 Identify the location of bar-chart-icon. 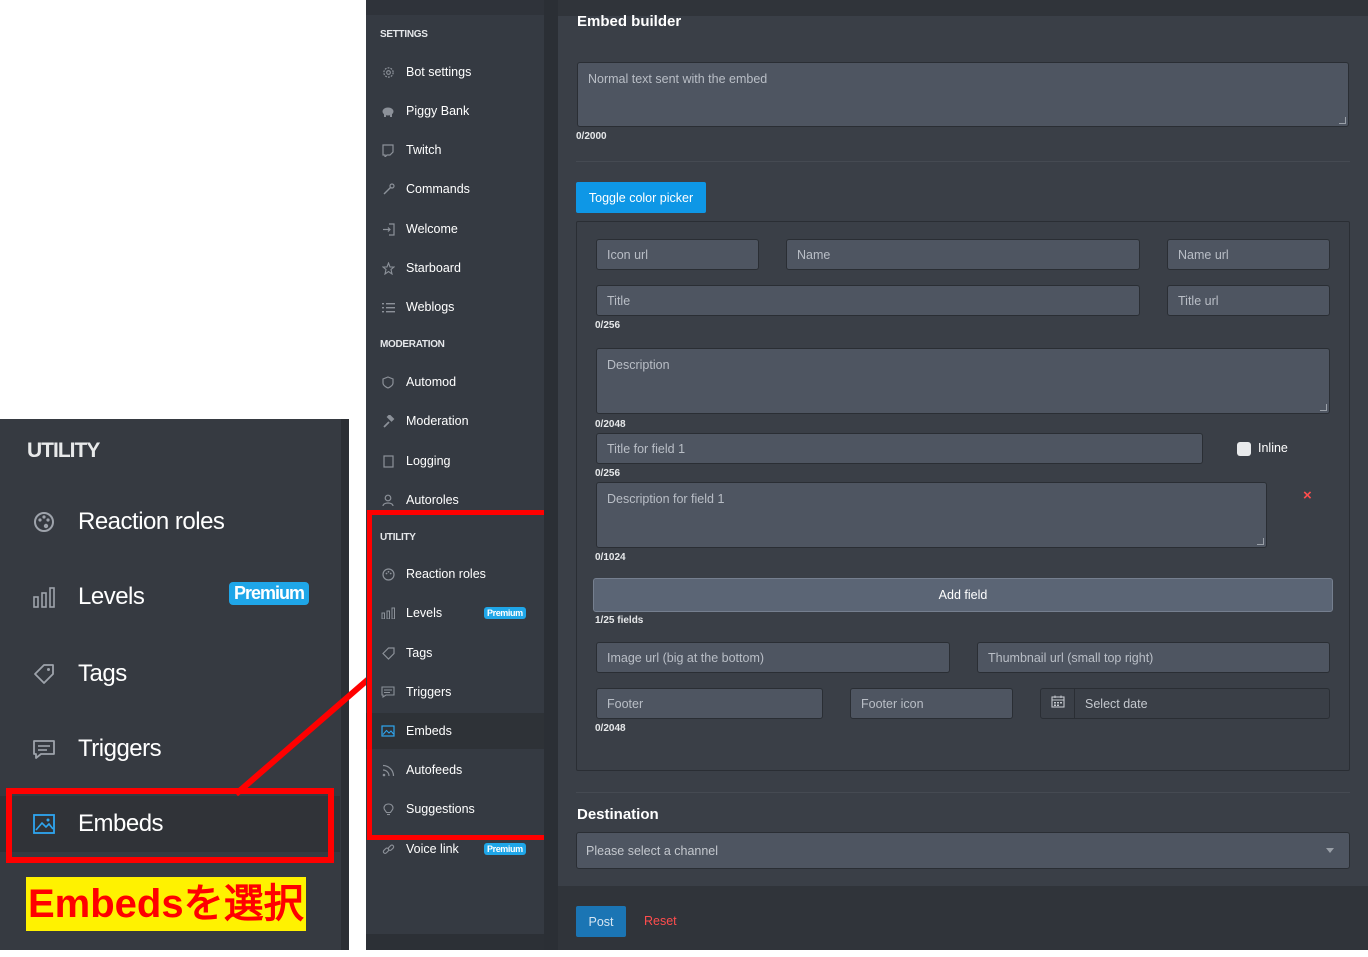
(388, 613).